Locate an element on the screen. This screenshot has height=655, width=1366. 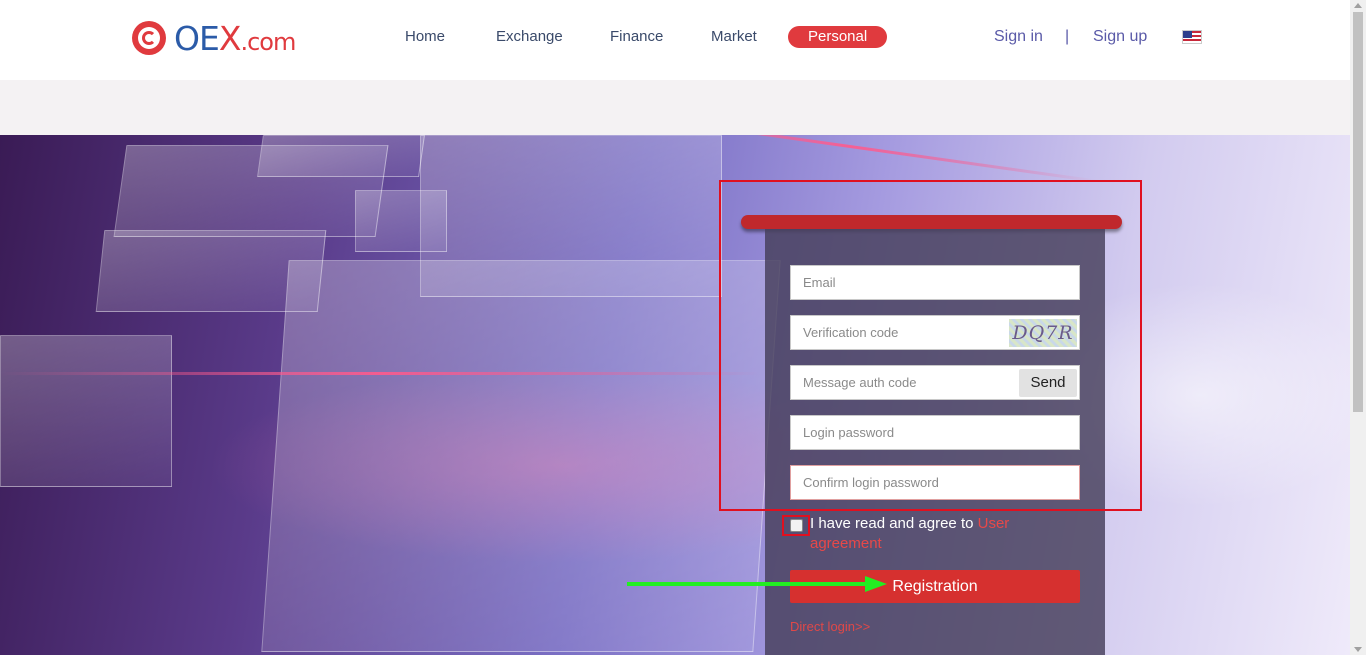
nav-market: Market is located at coordinates (734, 37).